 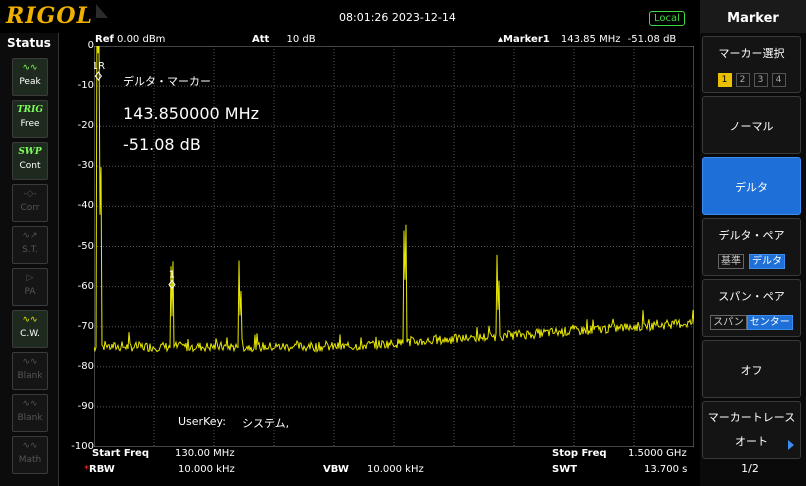 I want to click on delta-pair-ref: 基準, so click(x=730, y=261).